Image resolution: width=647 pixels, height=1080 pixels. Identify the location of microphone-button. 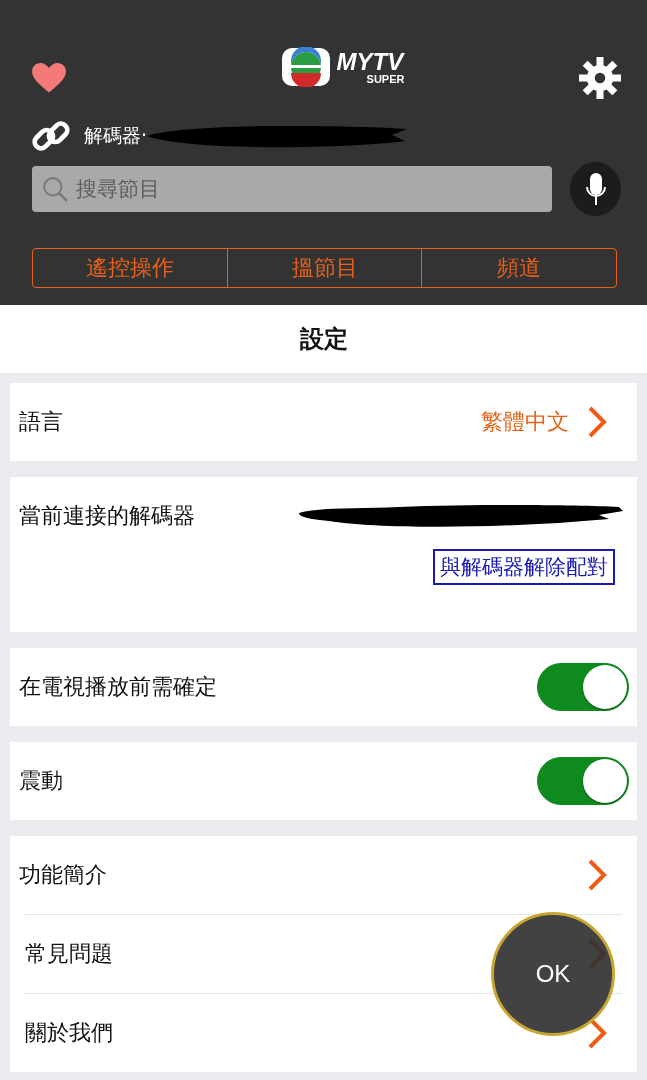
(595, 189).